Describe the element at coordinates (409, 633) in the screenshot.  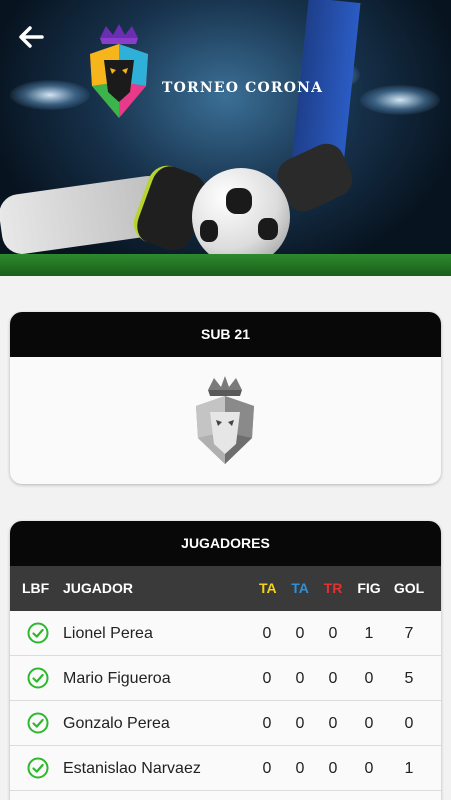
I see `player-gol: 7` at that location.